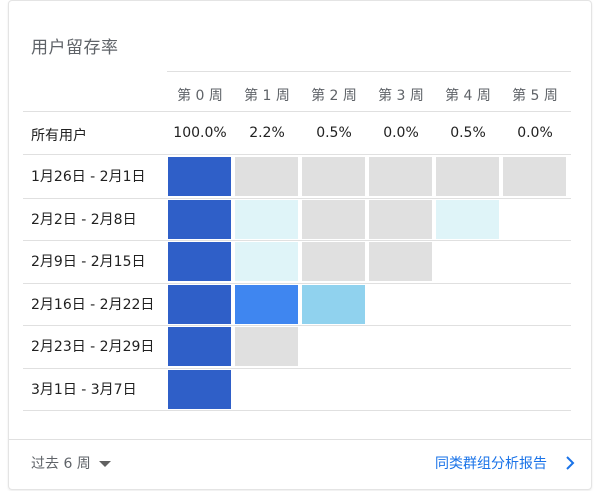 The width and height of the screenshot is (600, 491). I want to click on cohort-label: 3月1日 - 3月7日, so click(84, 389).